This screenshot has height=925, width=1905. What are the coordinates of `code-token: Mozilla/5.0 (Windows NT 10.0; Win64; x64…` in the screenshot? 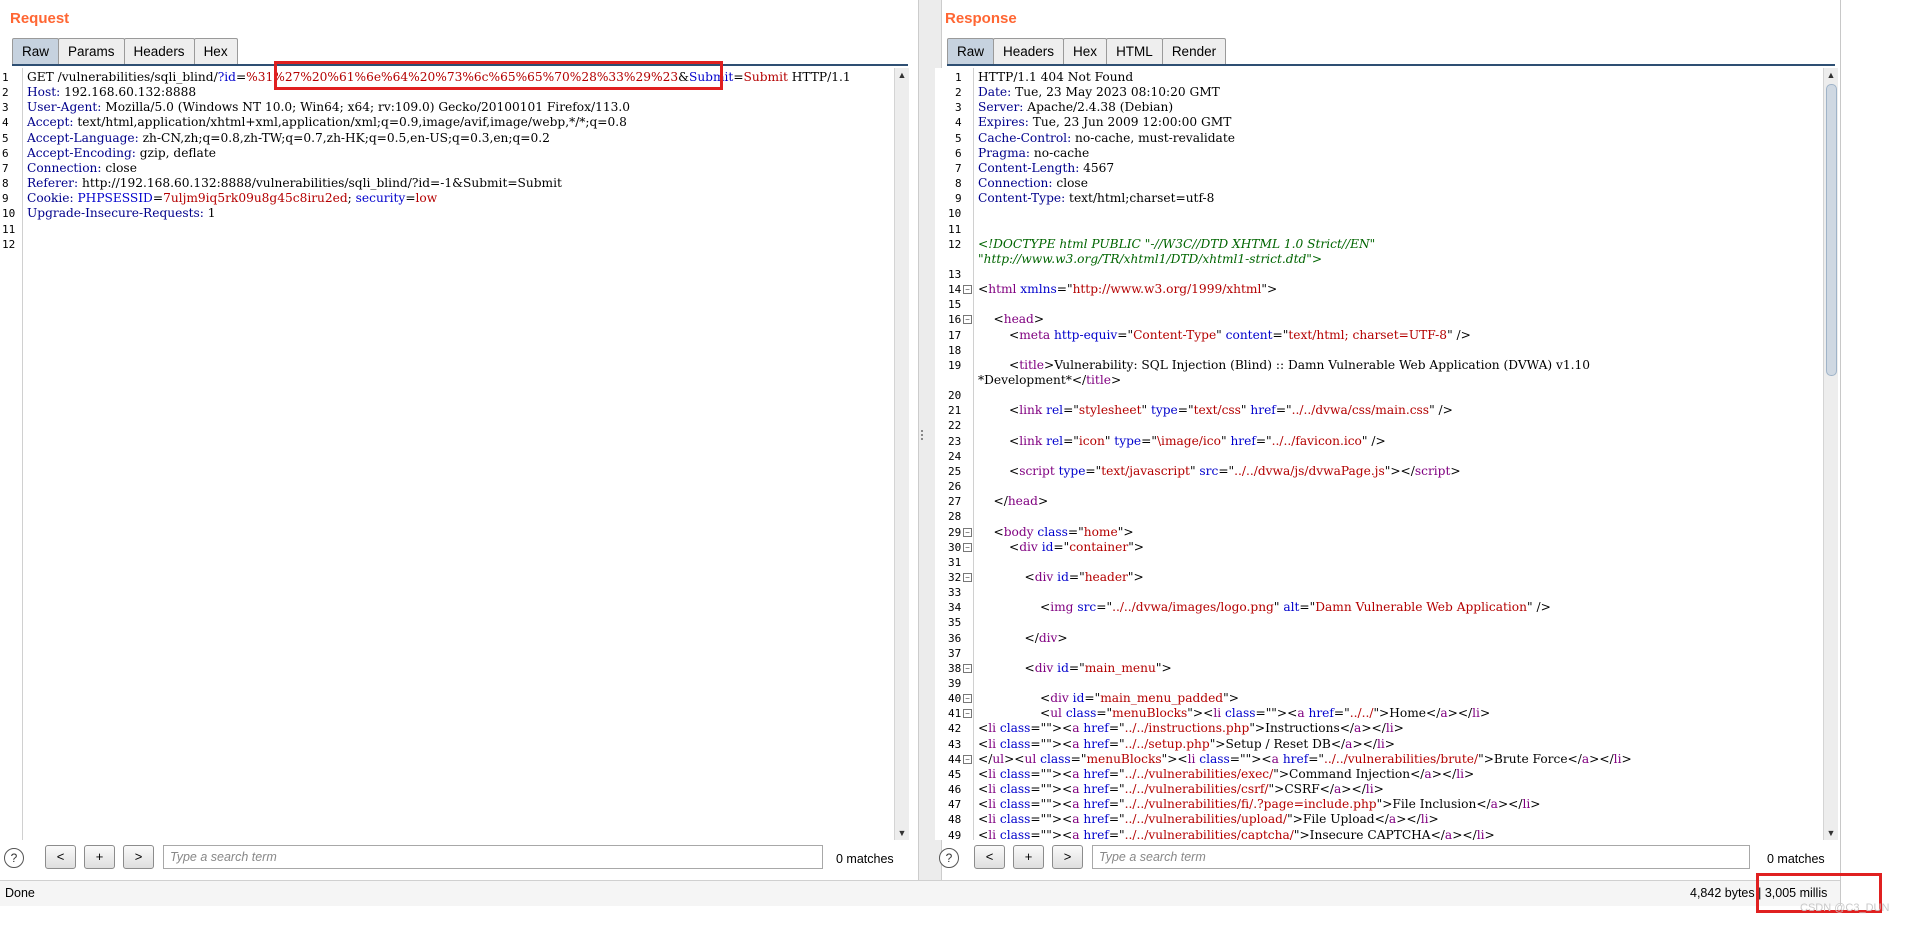 It's located at (365, 107).